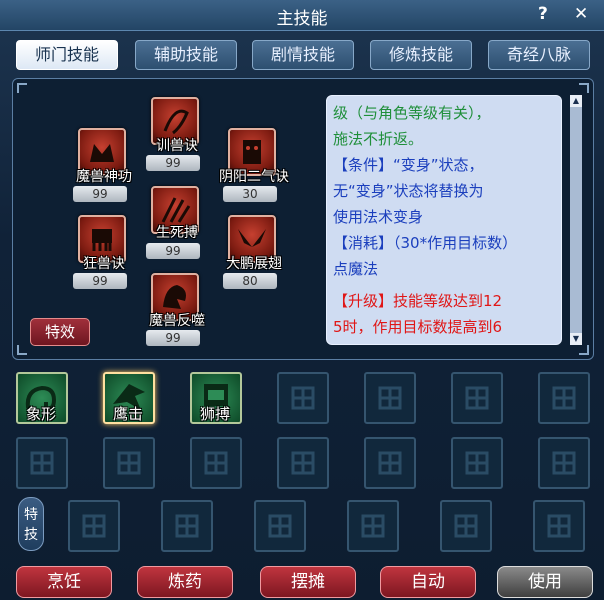  Describe the element at coordinates (378, 217) in the screenshot. I see `desc-line: 使用法术变身` at that location.